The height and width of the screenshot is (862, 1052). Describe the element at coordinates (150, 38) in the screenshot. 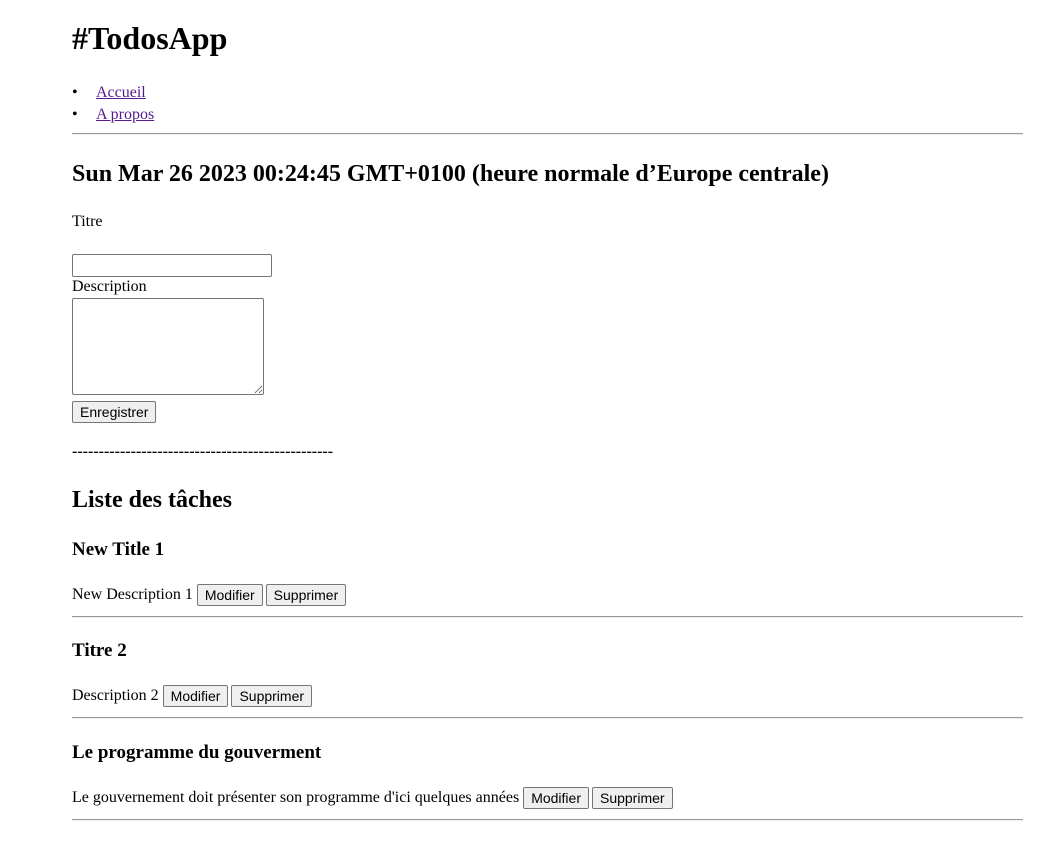

I see `app-title: #TodosApp` at that location.